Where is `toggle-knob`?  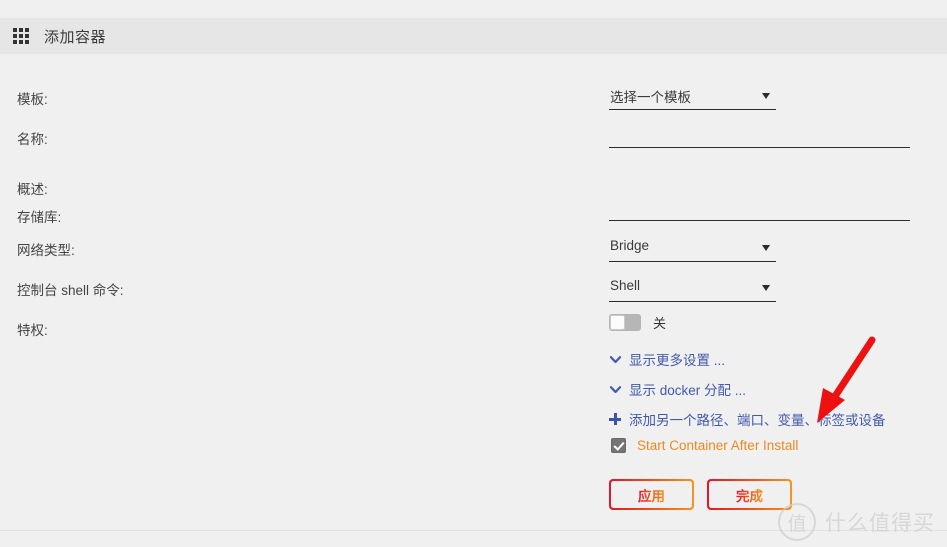
toggle-knob is located at coordinates (617, 322).